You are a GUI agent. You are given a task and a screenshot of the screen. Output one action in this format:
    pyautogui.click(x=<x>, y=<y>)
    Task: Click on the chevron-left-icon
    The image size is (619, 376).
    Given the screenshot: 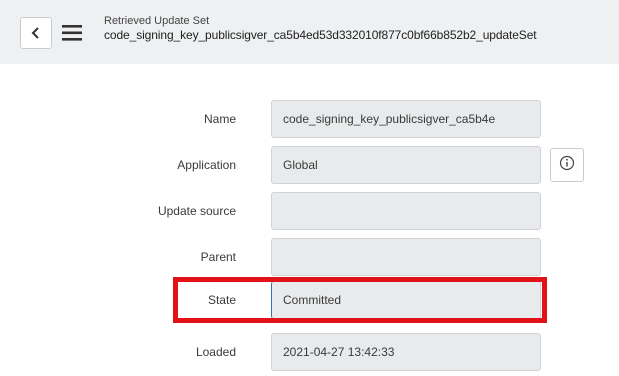 What is the action you would take?
    pyautogui.click(x=36, y=33)
    